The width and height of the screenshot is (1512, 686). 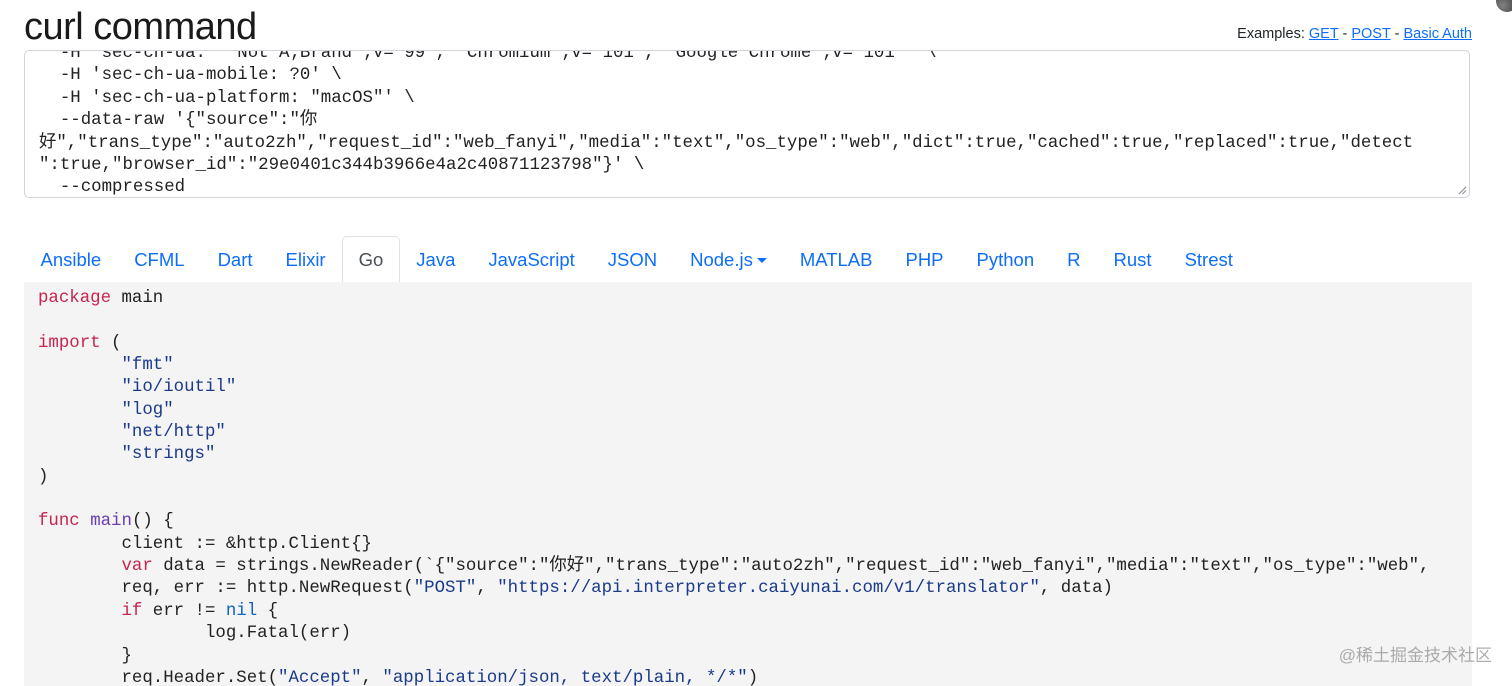 What do you see at coordinates (69, 343) in the screenshot?
I see `code-token-kw: import` at bounding box center [69, 343].